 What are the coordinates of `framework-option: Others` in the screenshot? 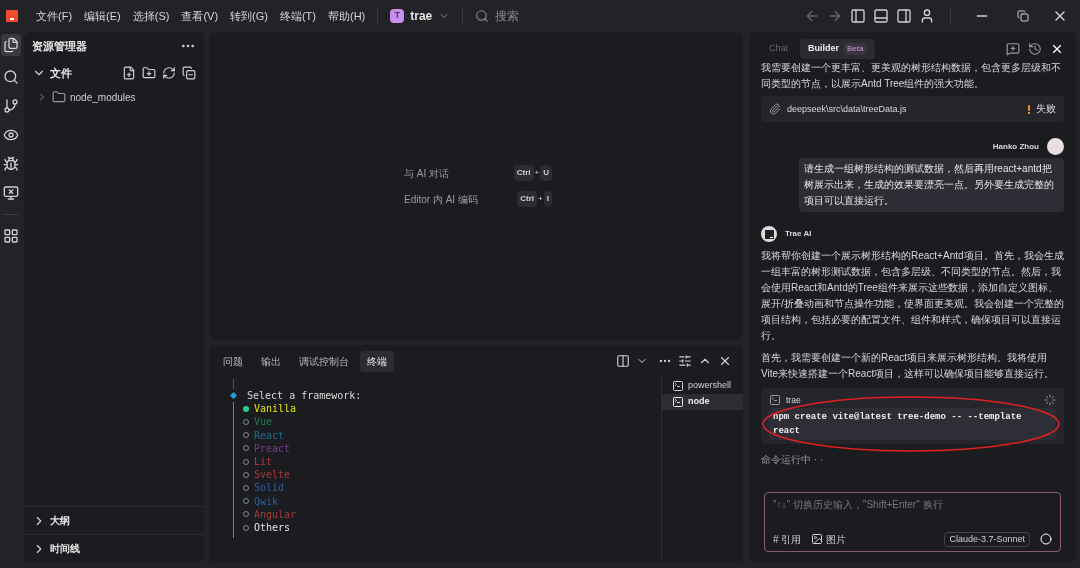 It's located at (272, 528).